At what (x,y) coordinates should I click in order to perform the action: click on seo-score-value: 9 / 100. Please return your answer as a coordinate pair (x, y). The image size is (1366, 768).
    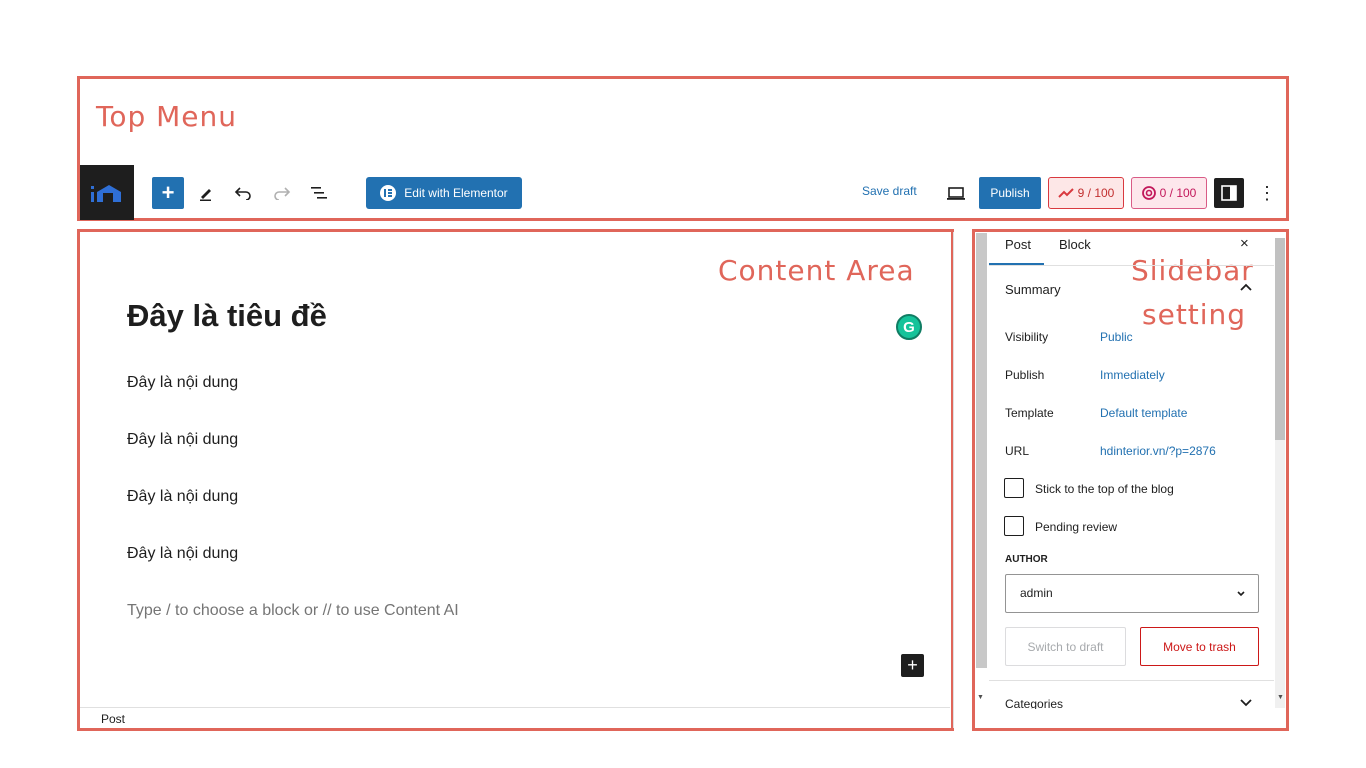
    Looking at the image, I should click on (1096, 193).